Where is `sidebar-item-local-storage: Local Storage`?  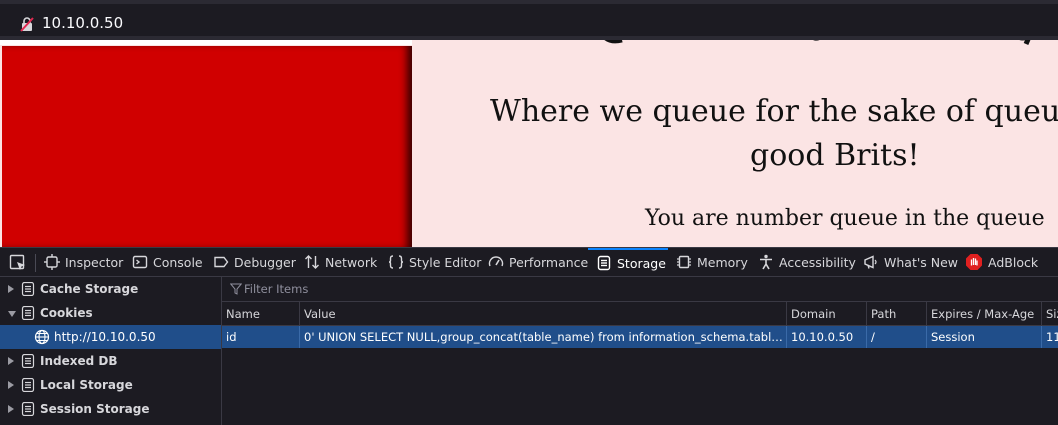 sidebar-item-local-storage: Local Storage is located at coordinates (110, 385).